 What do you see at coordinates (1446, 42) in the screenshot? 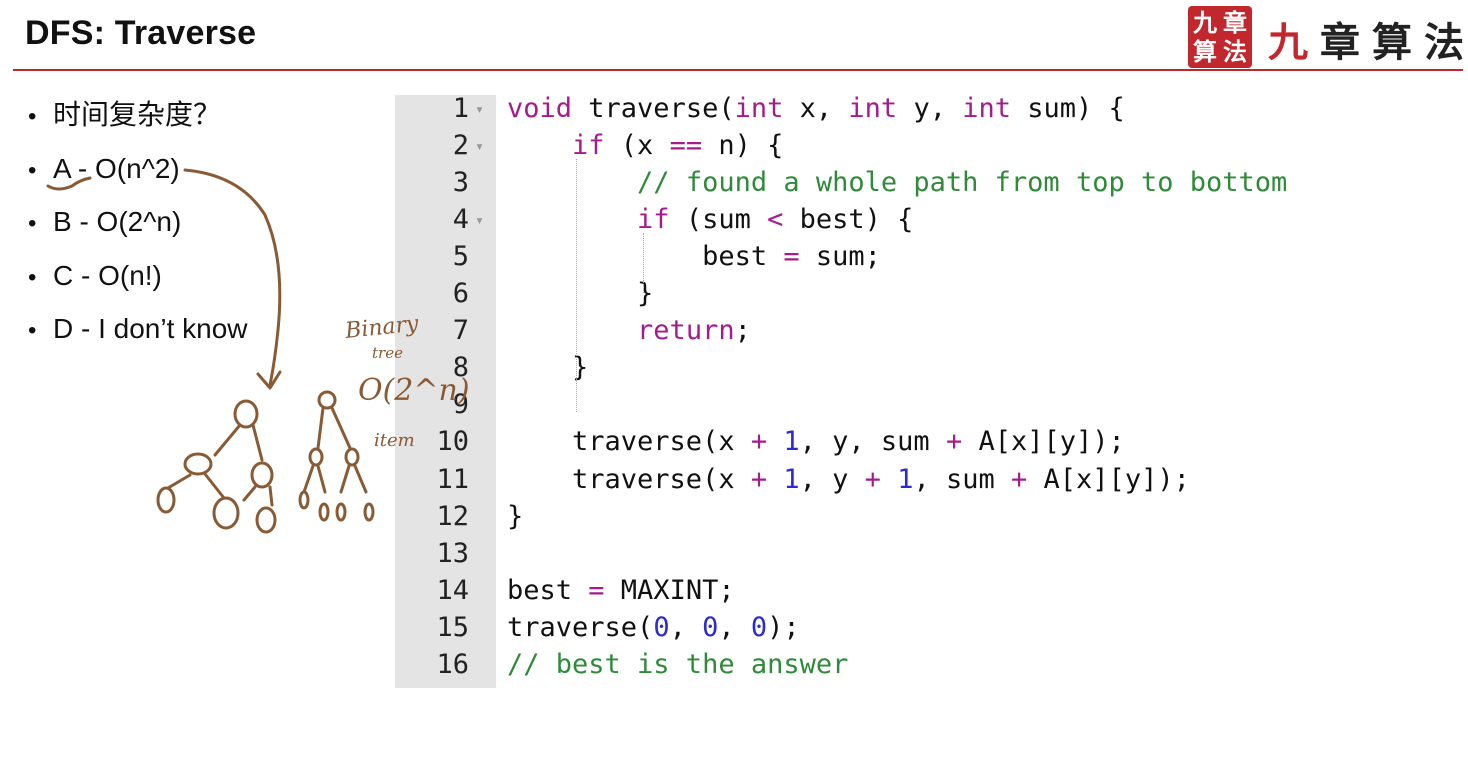
I see `logo-char: 法` at bounding box center [1446, 42].